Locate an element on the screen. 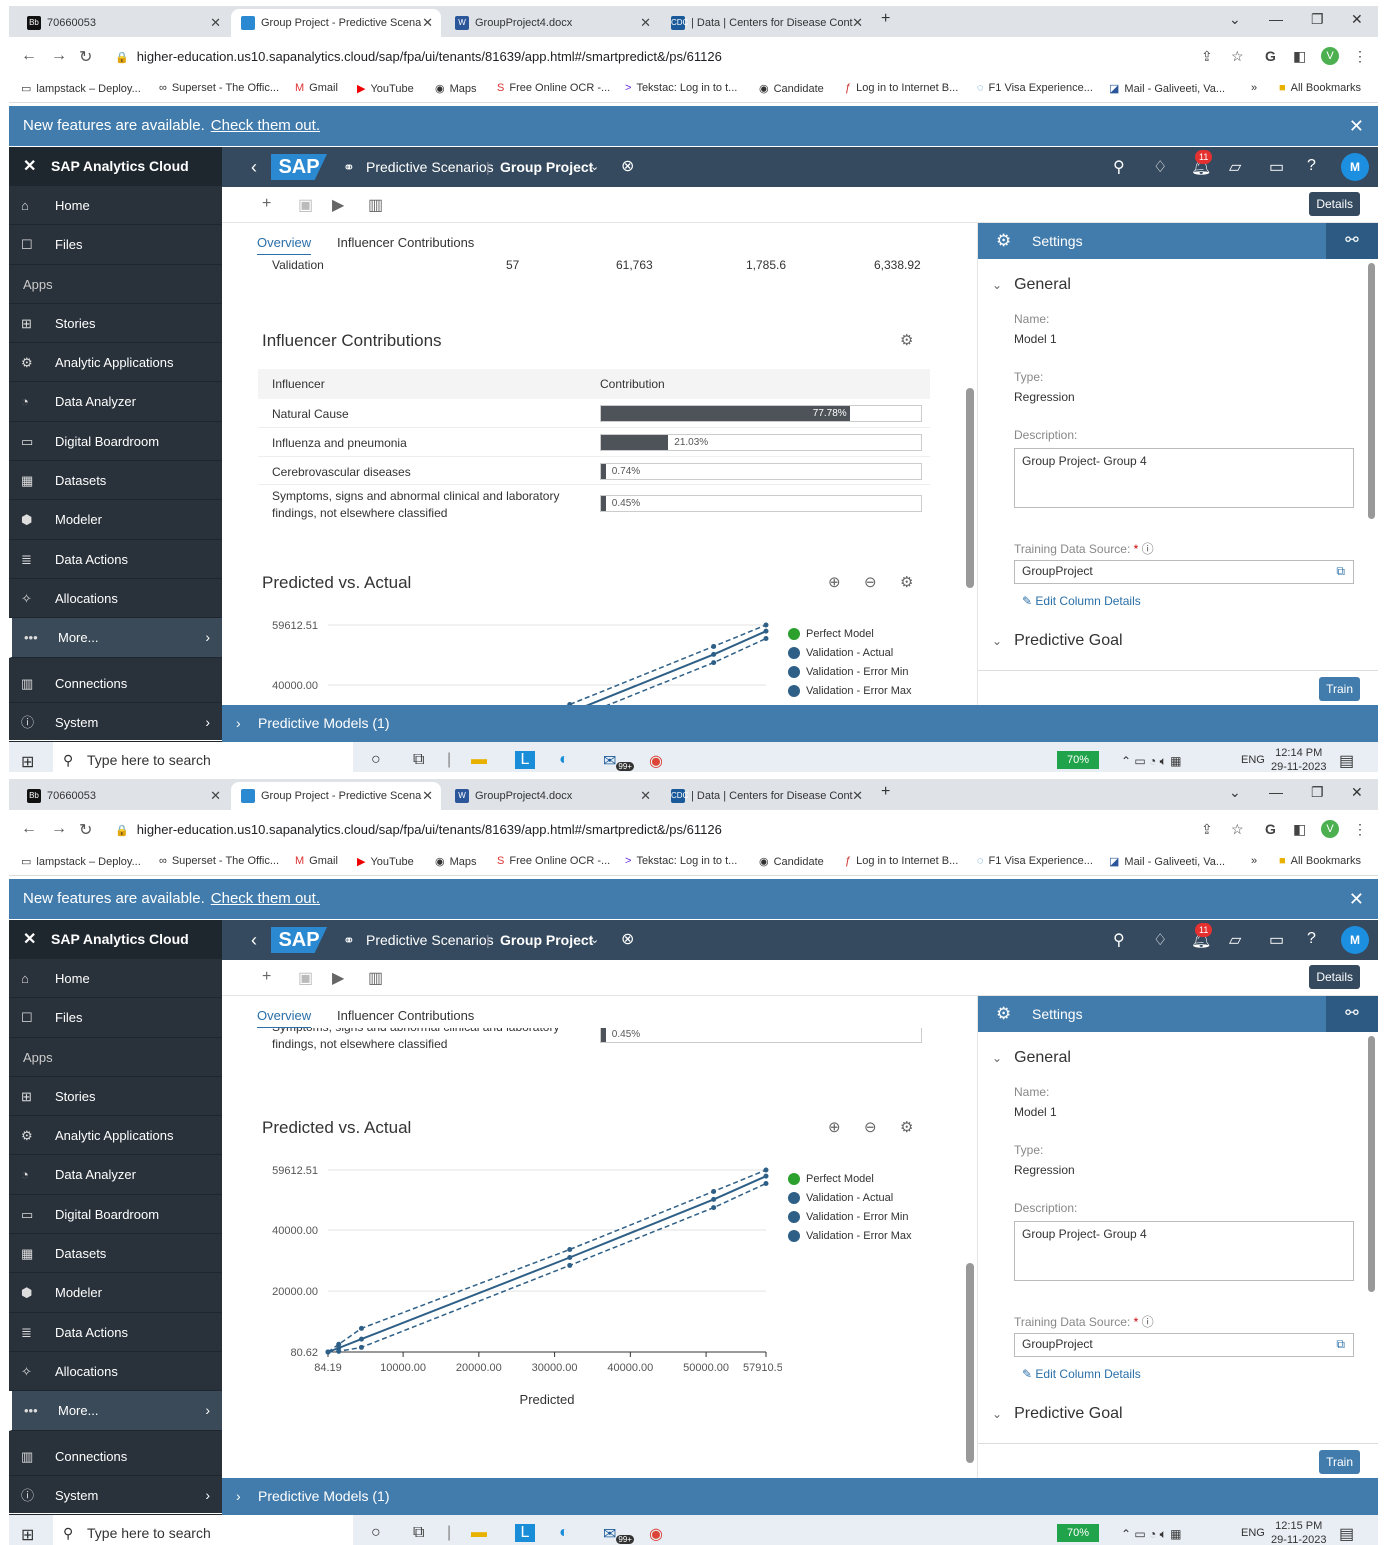  minimize-icon: — is located at coordinates (1276, 792).